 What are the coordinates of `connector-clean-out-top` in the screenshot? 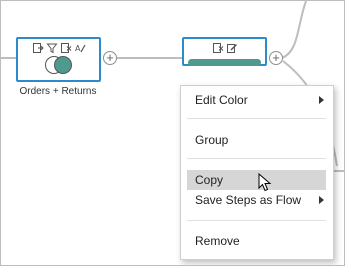 It's located at (294, 30).